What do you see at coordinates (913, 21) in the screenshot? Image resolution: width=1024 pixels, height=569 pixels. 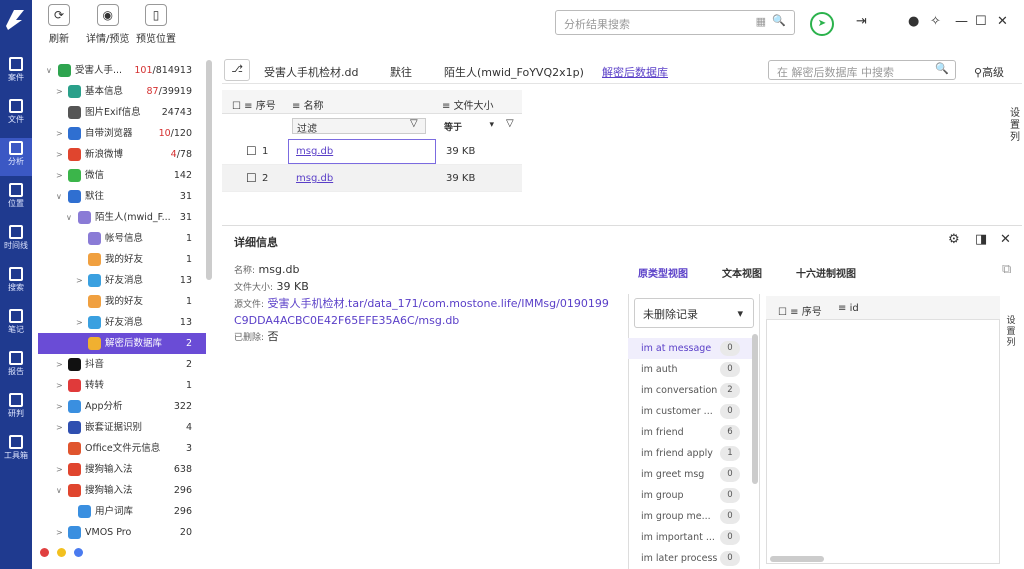 I see `user-icon: ●` at bounding box center [913, 21].